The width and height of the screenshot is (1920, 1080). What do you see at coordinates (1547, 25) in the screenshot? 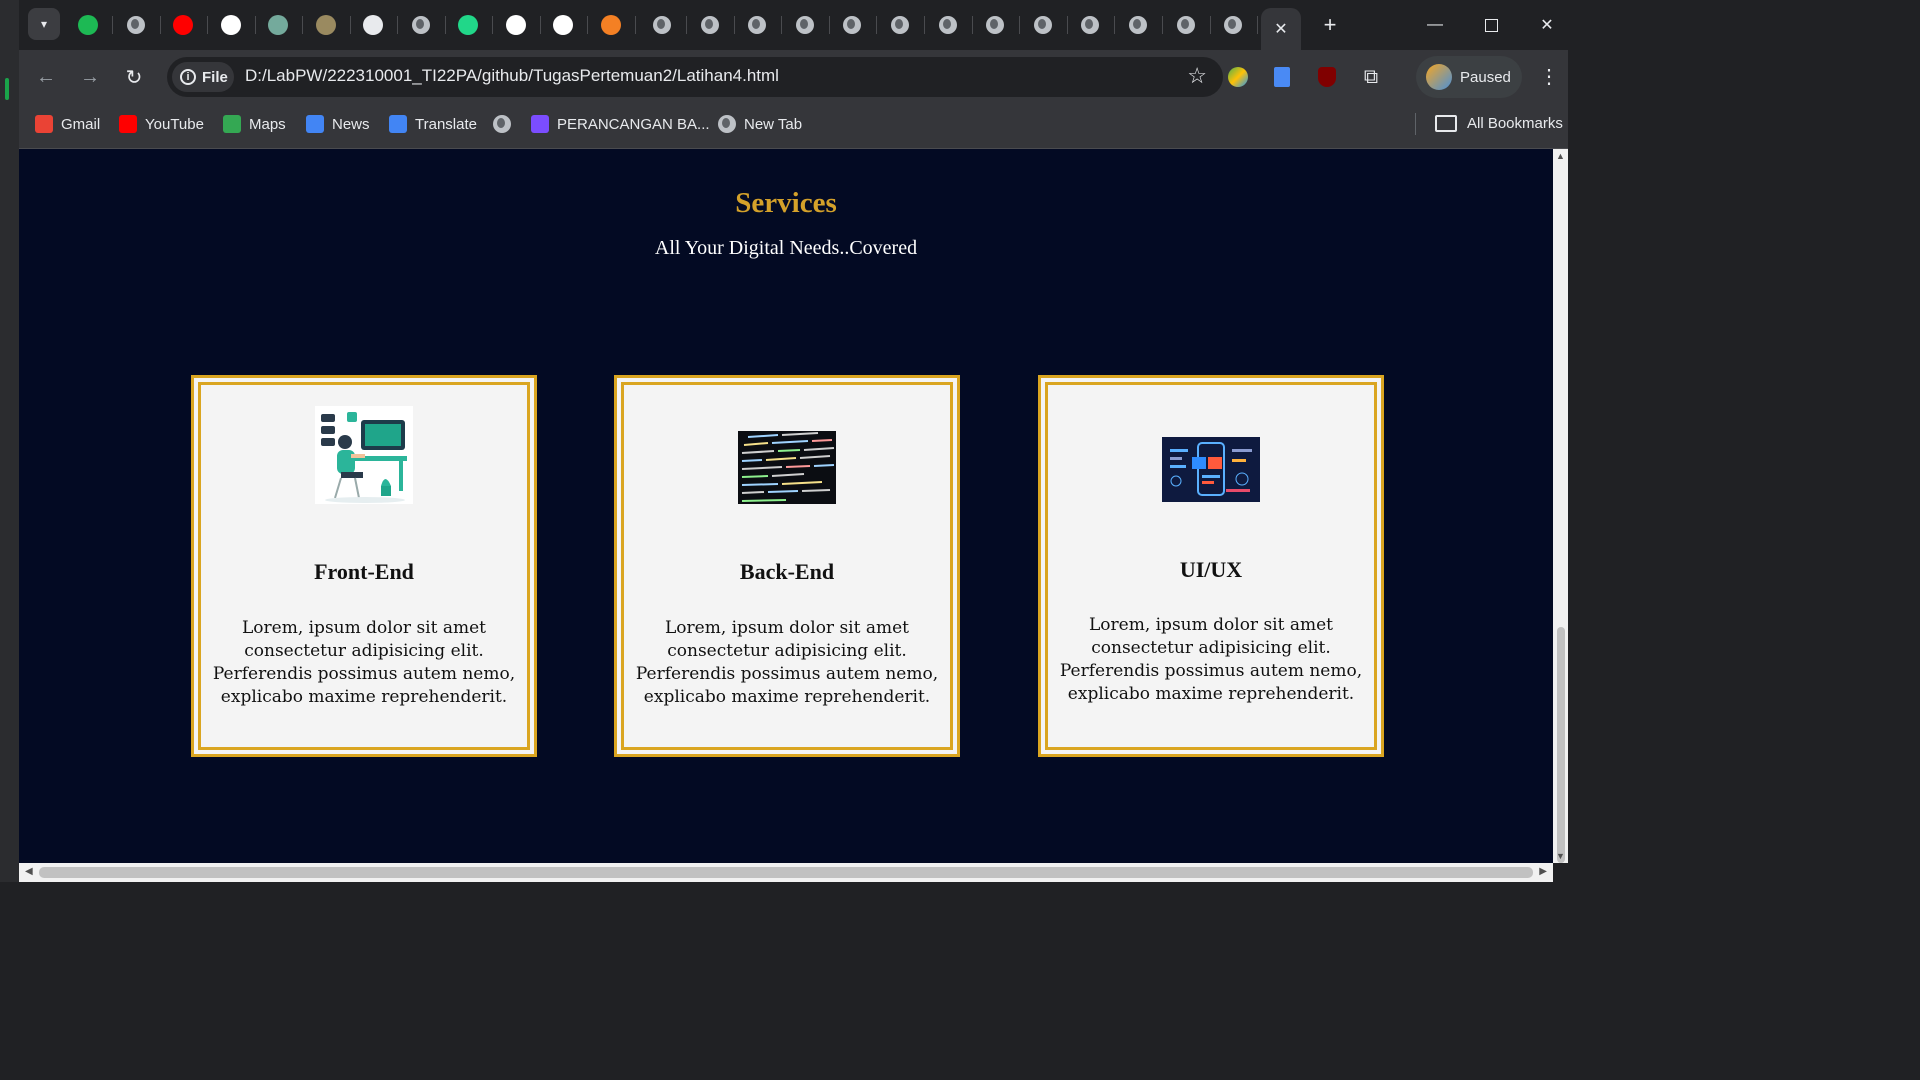
I see `close-window-button: ✕` at bounding box center [1547, 25].